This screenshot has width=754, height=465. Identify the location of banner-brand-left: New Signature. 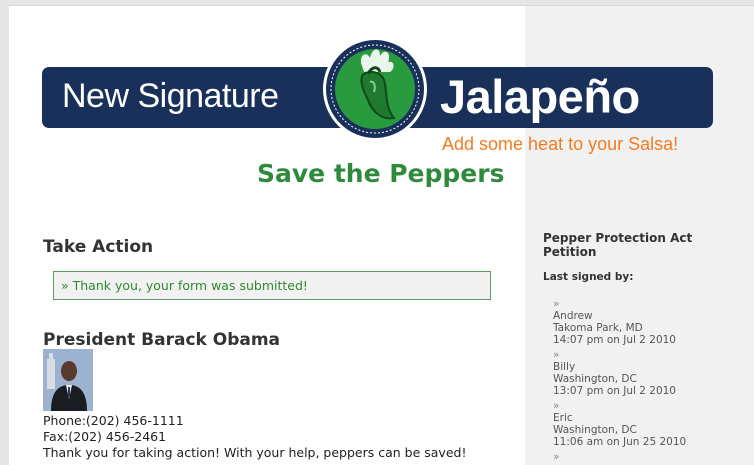
(170, 96).